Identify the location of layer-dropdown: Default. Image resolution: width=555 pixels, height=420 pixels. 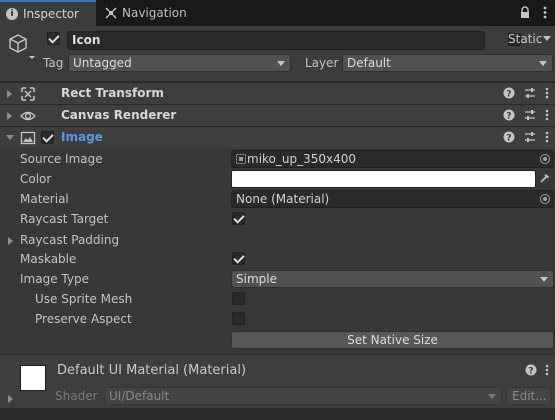
(447, 63).